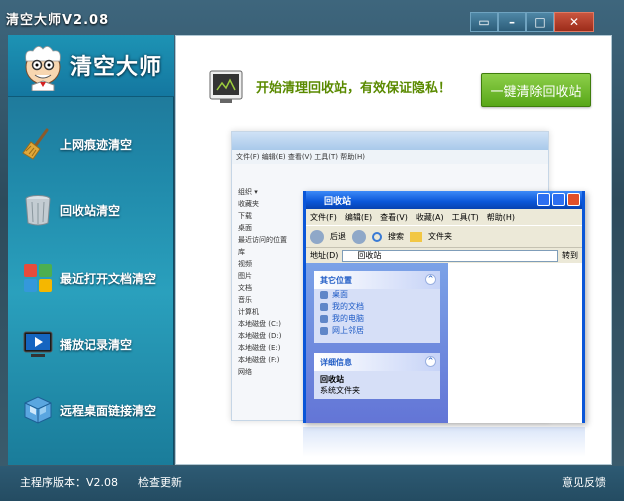  I want to click on xp-search-label: 搜索, so click(396, 236).